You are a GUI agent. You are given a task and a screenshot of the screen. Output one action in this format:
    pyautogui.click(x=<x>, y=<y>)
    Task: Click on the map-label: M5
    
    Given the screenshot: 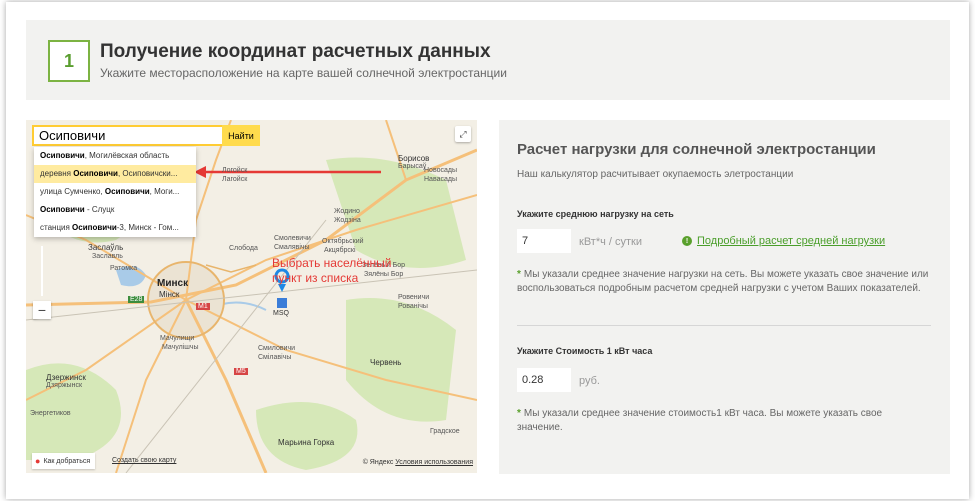 What is the action you would take?
    pyautogui.click(x=241, y=371)
    